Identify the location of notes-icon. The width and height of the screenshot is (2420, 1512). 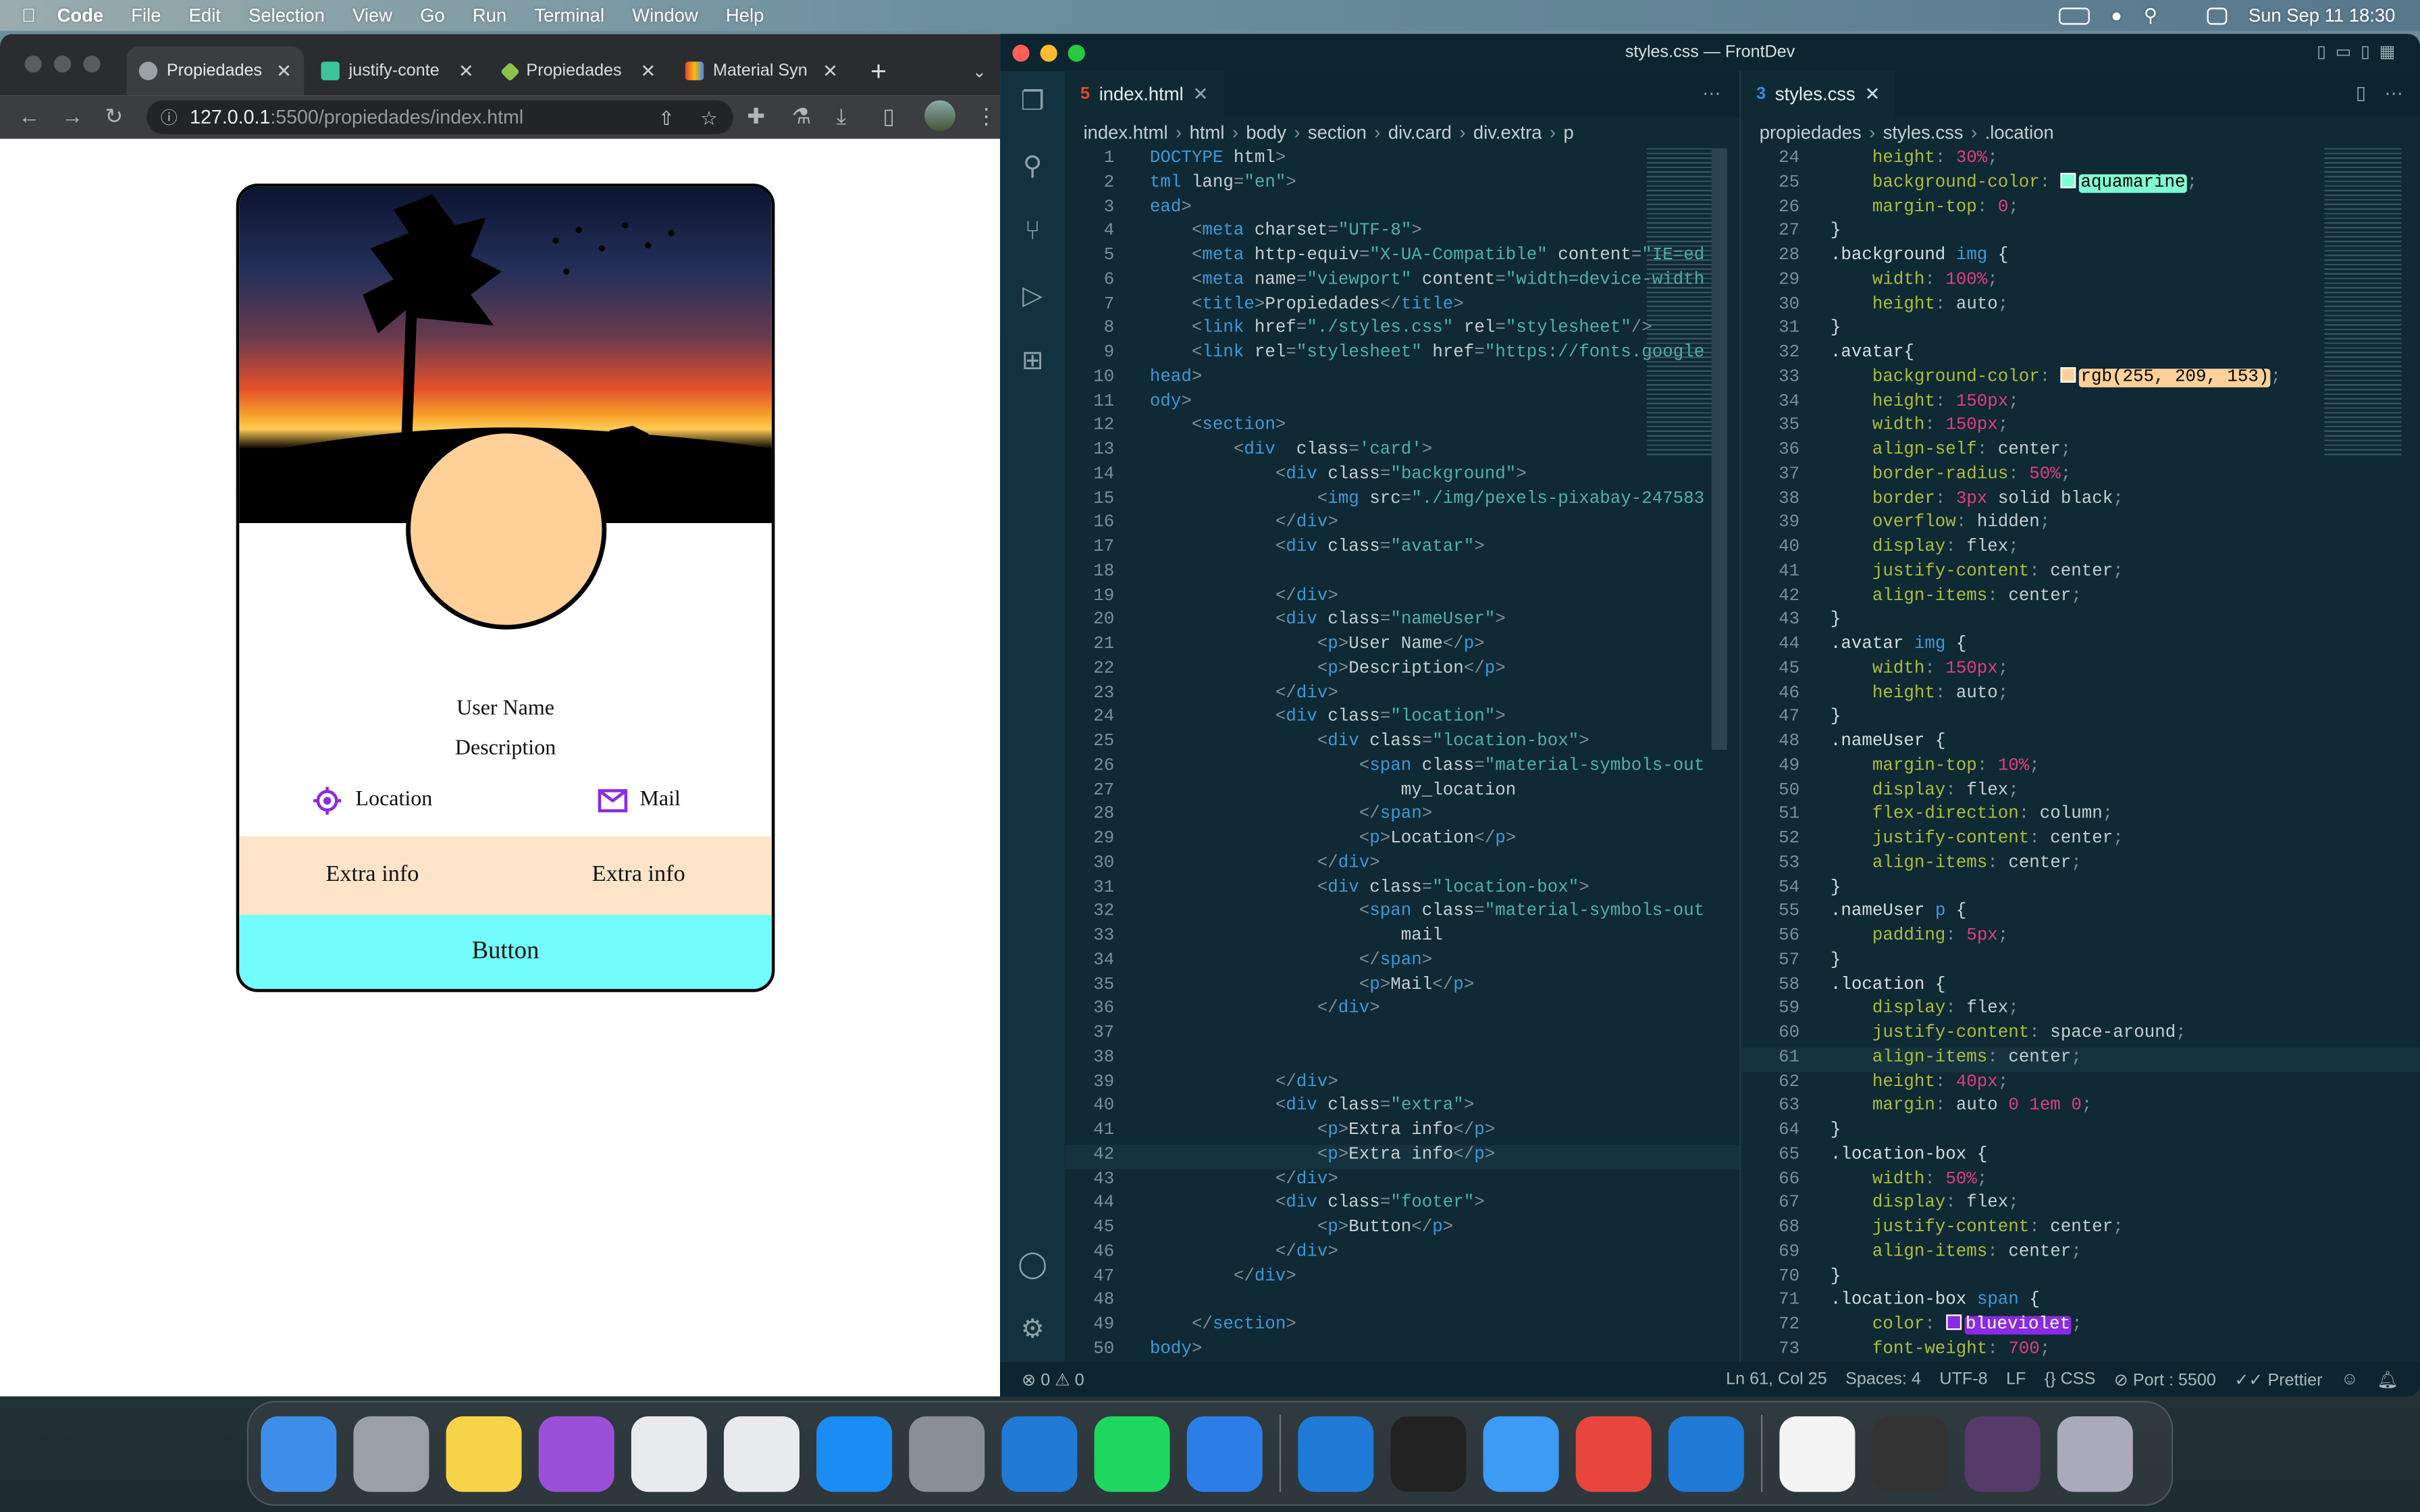
(484, 1453).